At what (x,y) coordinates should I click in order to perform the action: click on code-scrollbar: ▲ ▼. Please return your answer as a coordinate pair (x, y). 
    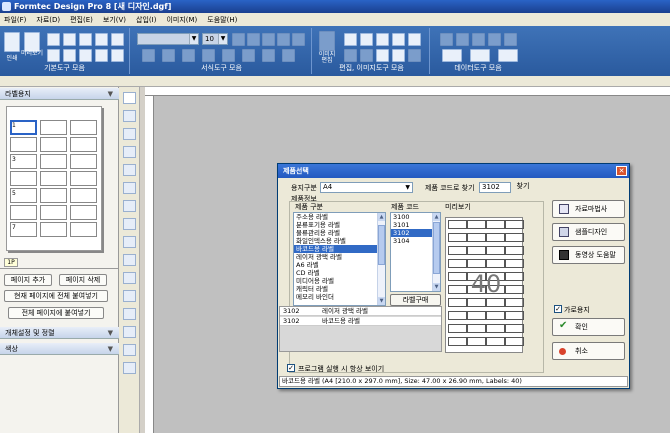
    Looking at the image, I should click on (436, 252).